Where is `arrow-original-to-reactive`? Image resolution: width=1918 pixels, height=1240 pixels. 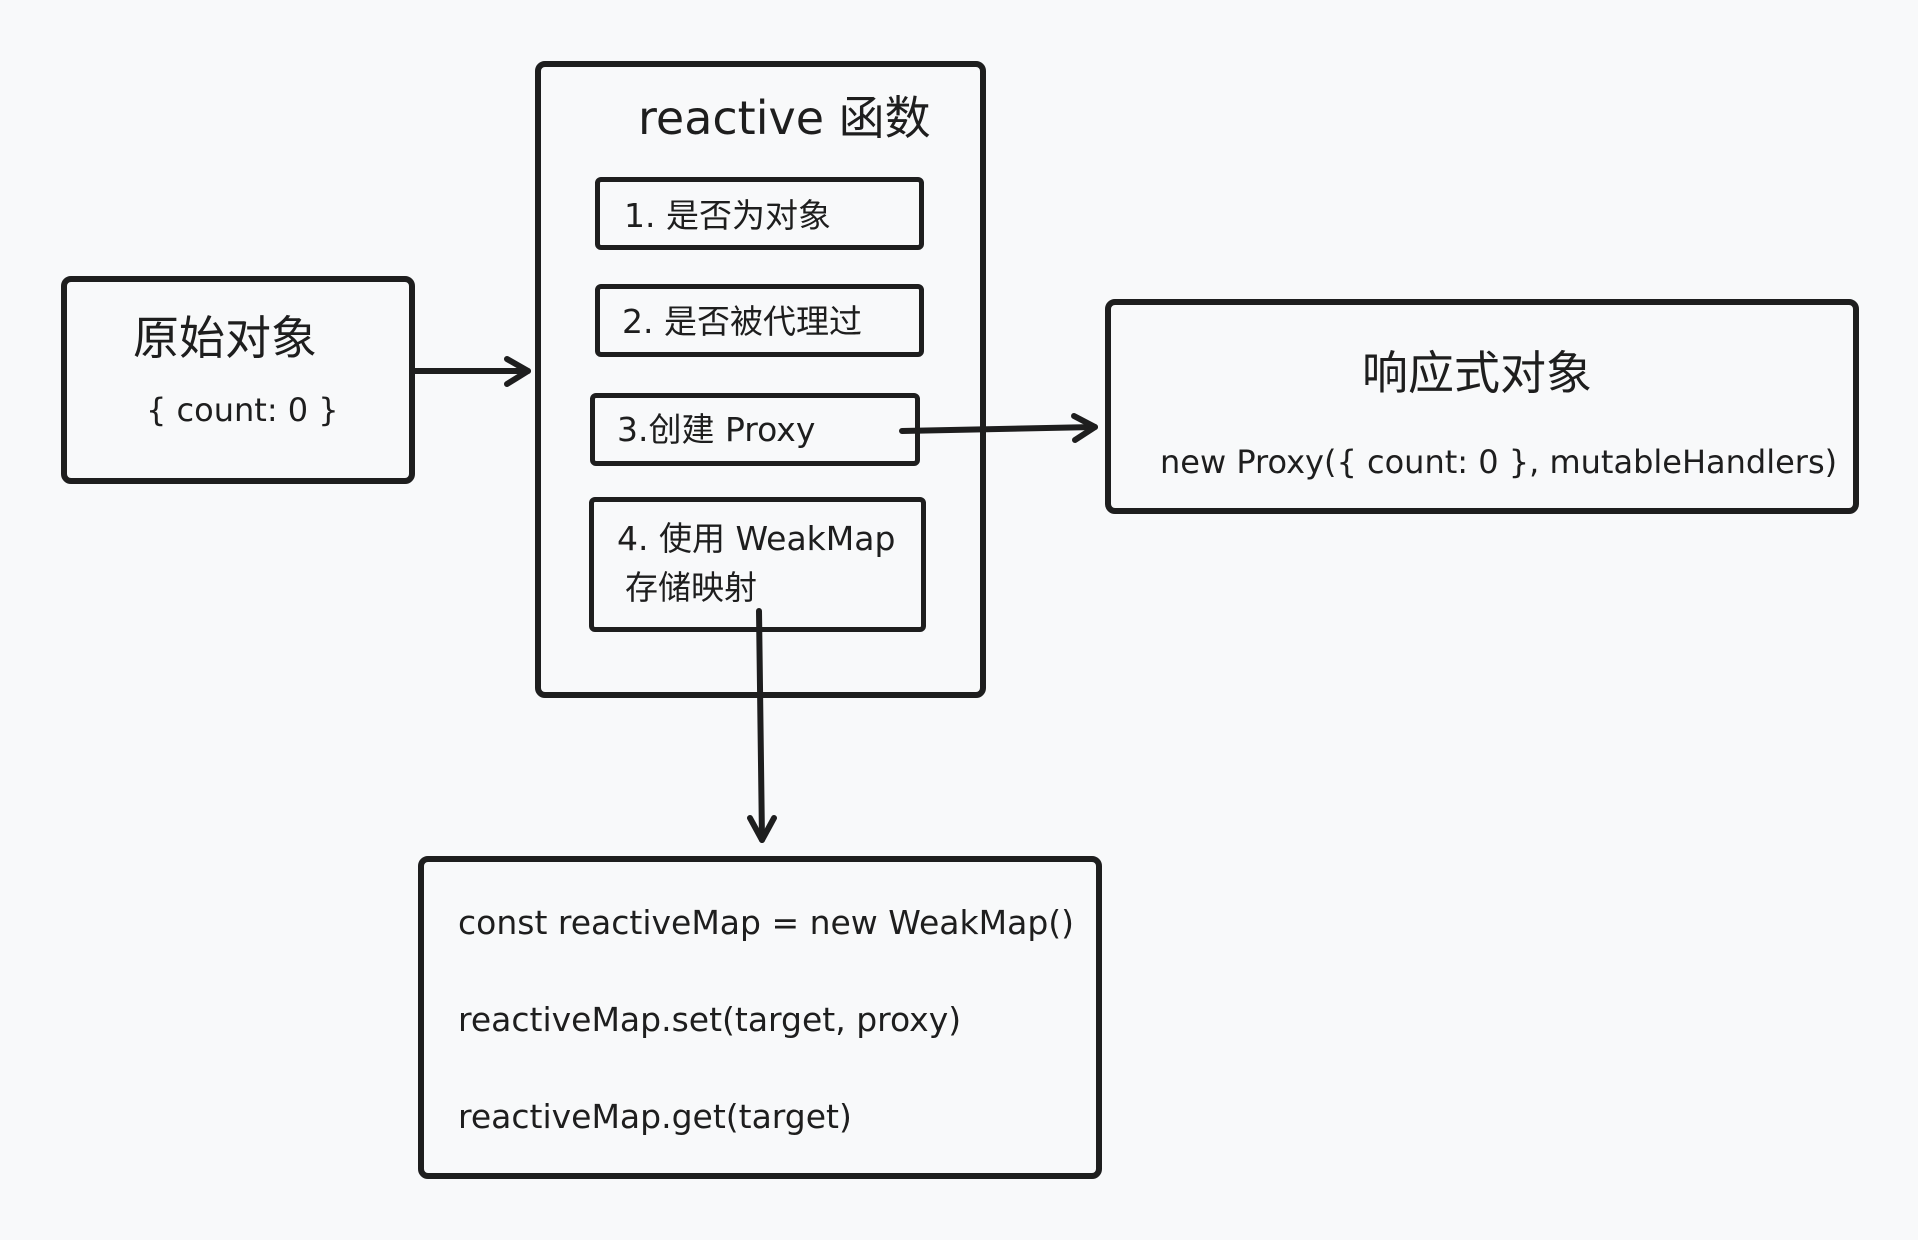 arrow-original-to-reactive is located at coordinates (471, 371).